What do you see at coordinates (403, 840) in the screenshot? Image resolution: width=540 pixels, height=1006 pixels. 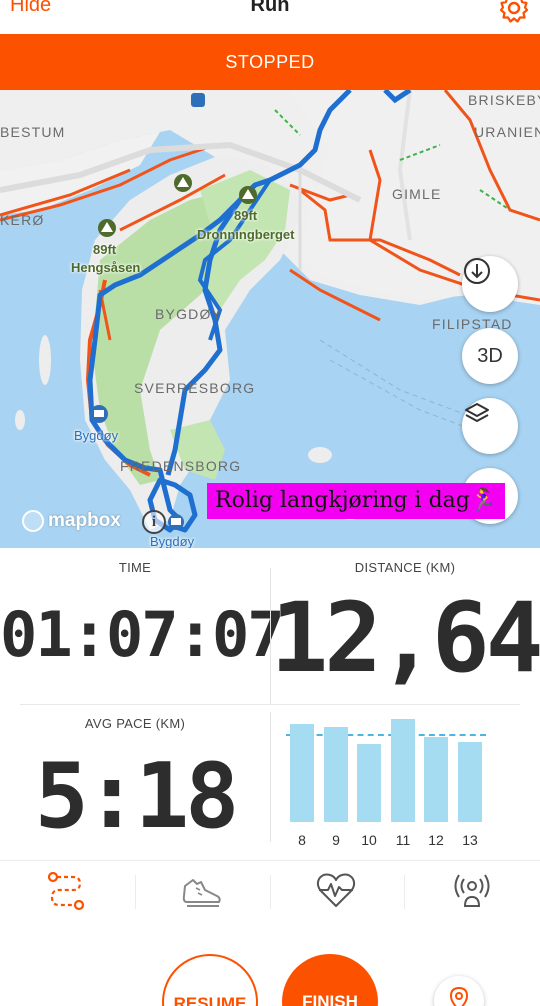 I see `split-label: 11` at bounding box center [403, 840].